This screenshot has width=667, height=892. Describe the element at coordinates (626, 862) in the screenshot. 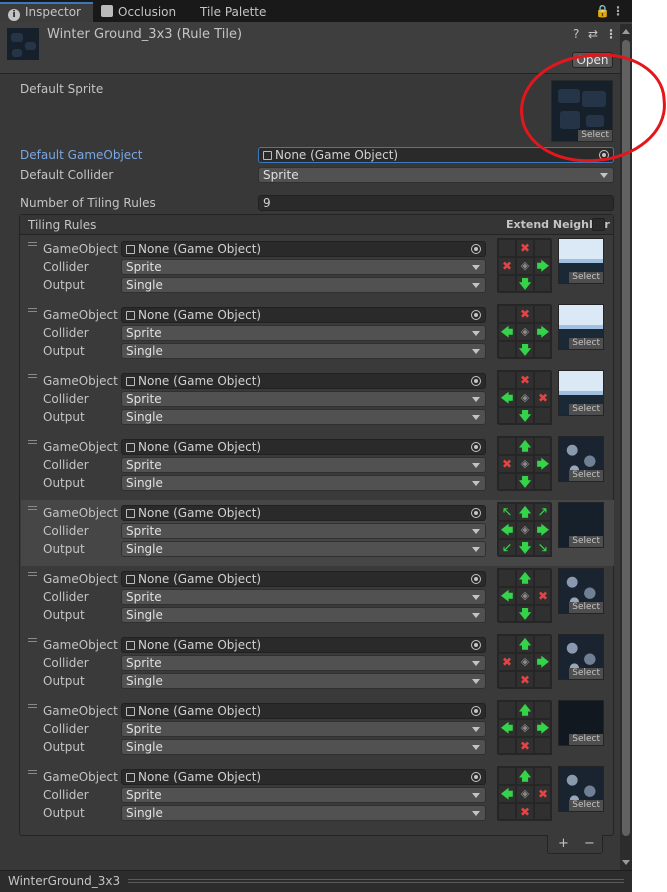

I see `scroll-down-arrow-icon` at that location.